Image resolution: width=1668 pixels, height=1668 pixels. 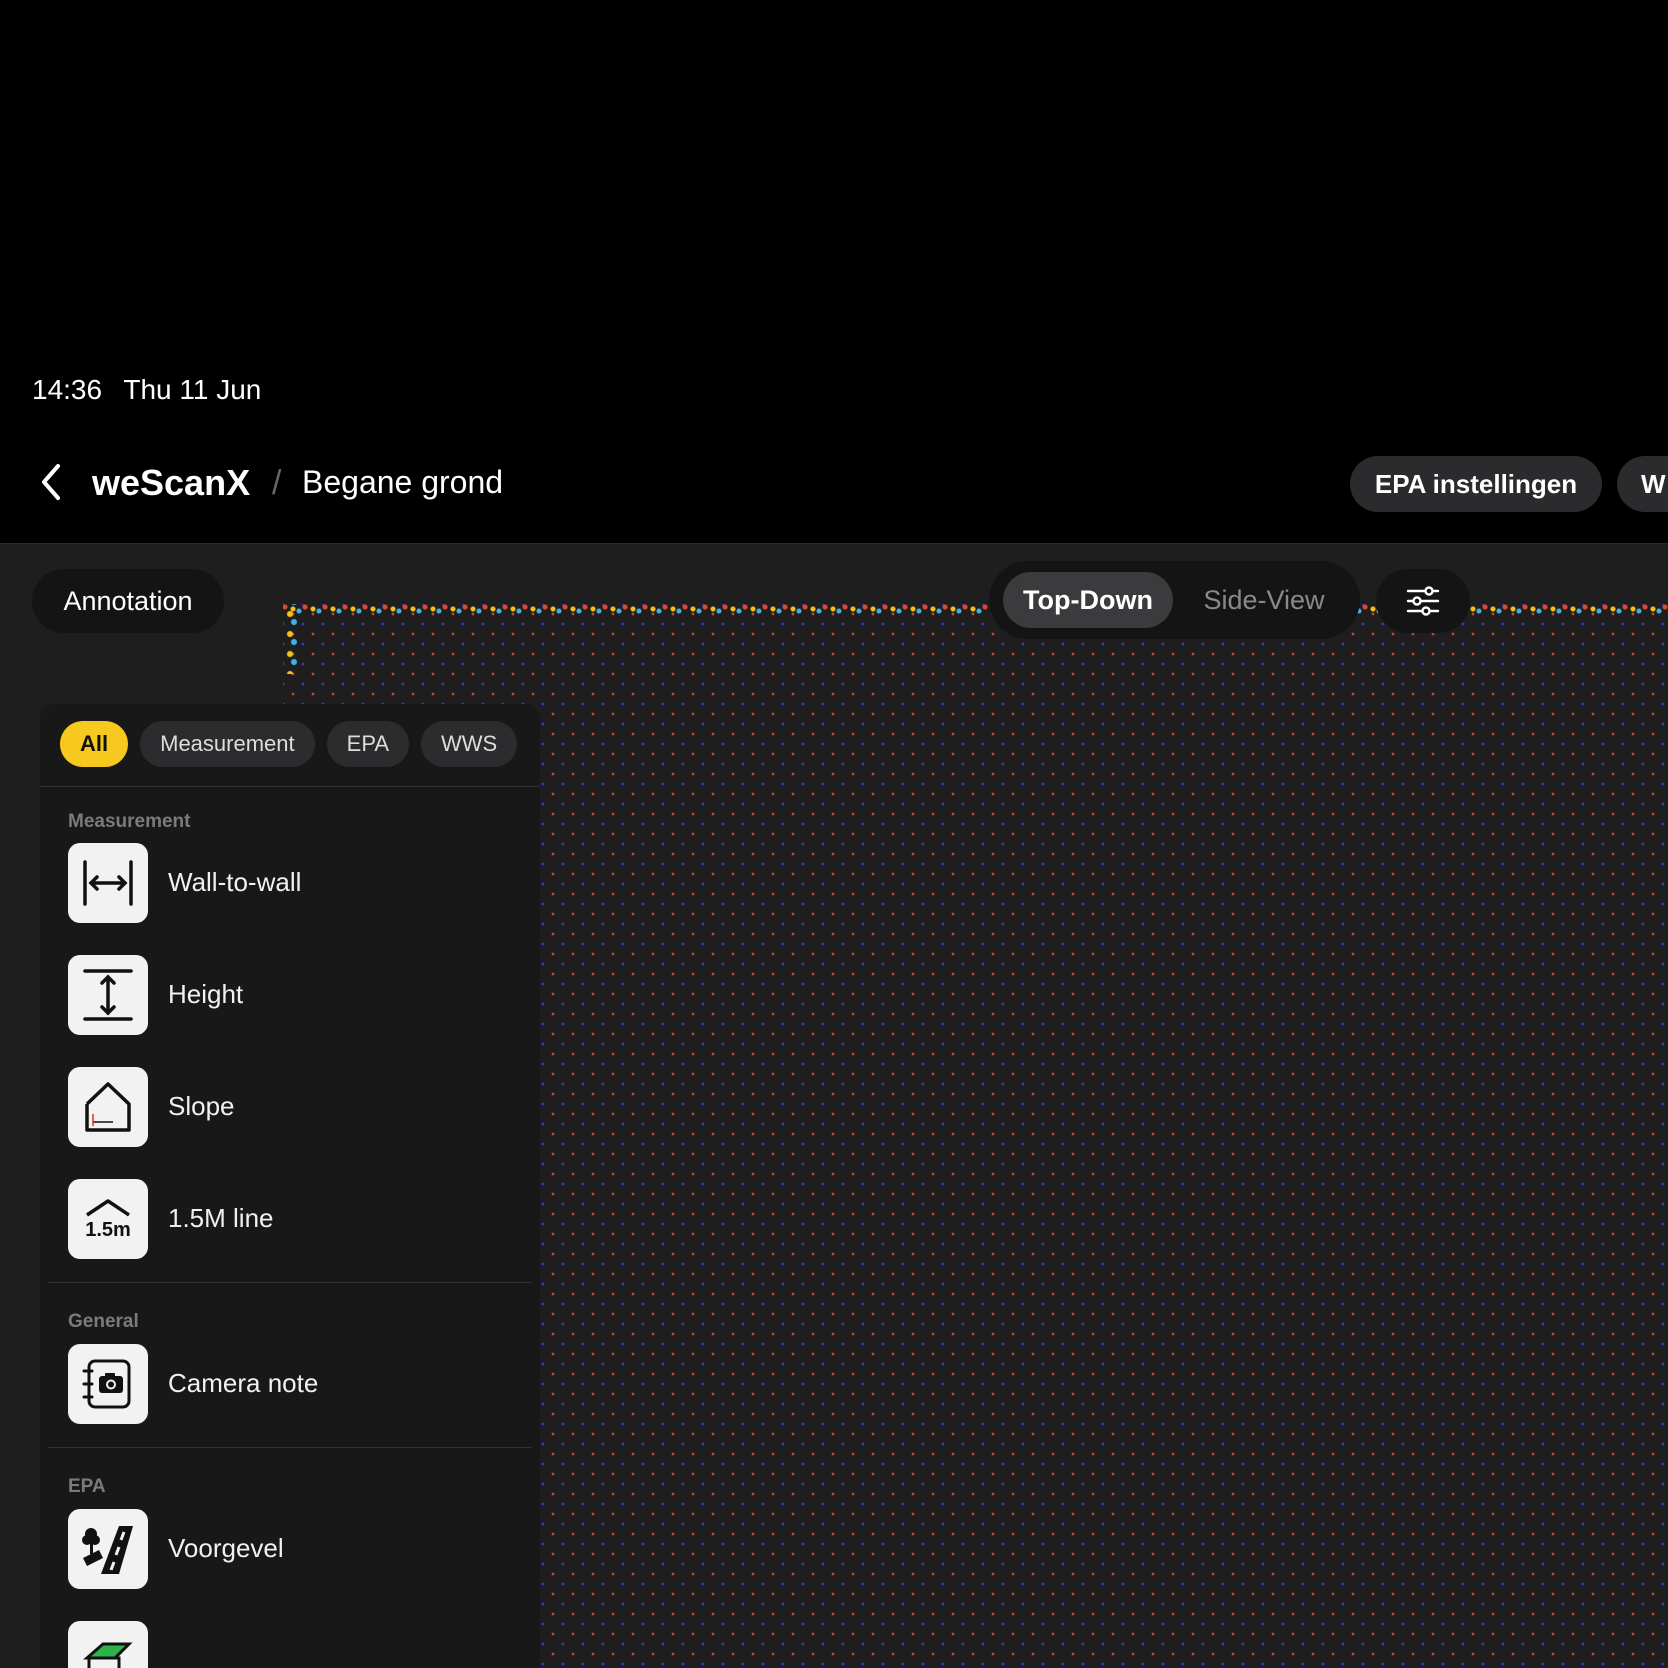 What do you see at coordinates (227, 744) in the screenshot?
I see `chip-measurement: Measurement` at bounding box center [227, 744].